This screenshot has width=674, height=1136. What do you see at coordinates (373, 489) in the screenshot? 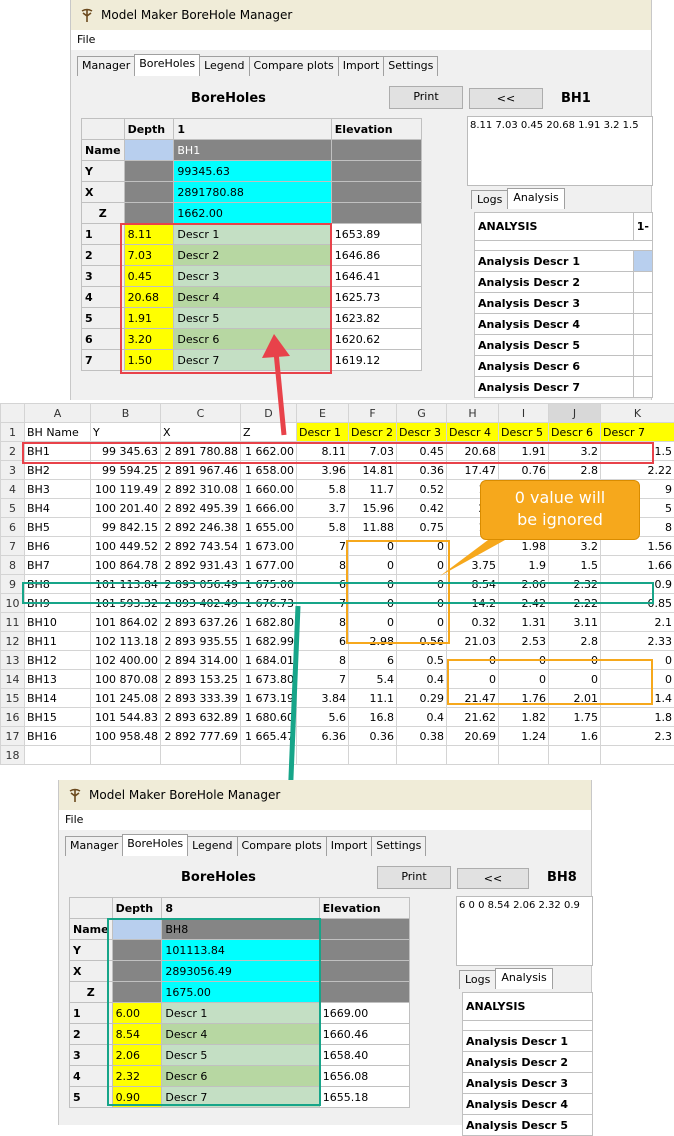
I see `data-cell: 11.7` at bounding box center [373, 489].